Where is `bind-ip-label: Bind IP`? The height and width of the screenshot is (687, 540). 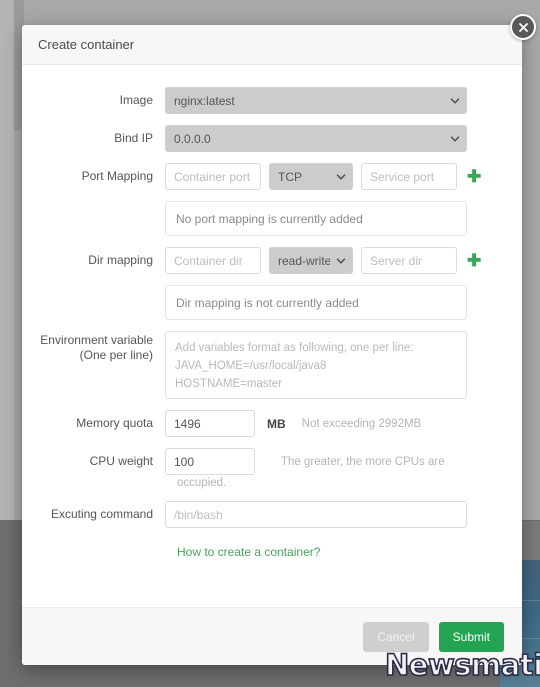
bind-ip-label: Bind IP is located at coordinates (133, 138).